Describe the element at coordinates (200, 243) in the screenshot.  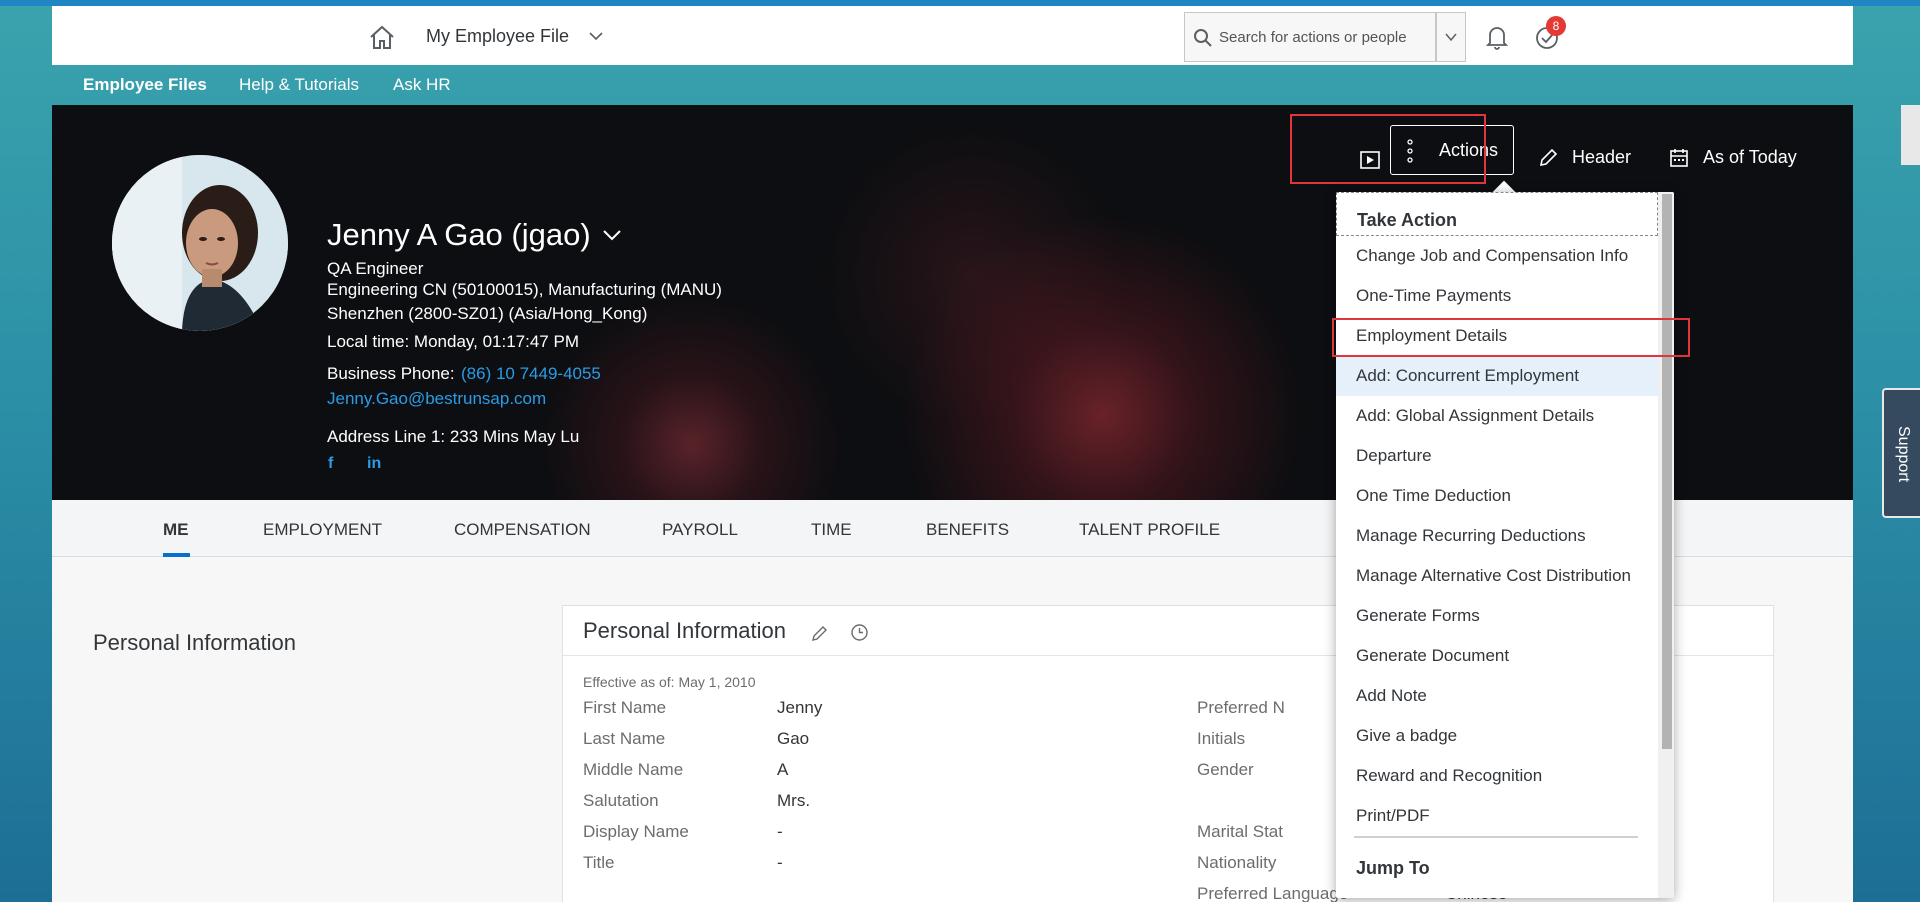
I see `avatar` at that location.